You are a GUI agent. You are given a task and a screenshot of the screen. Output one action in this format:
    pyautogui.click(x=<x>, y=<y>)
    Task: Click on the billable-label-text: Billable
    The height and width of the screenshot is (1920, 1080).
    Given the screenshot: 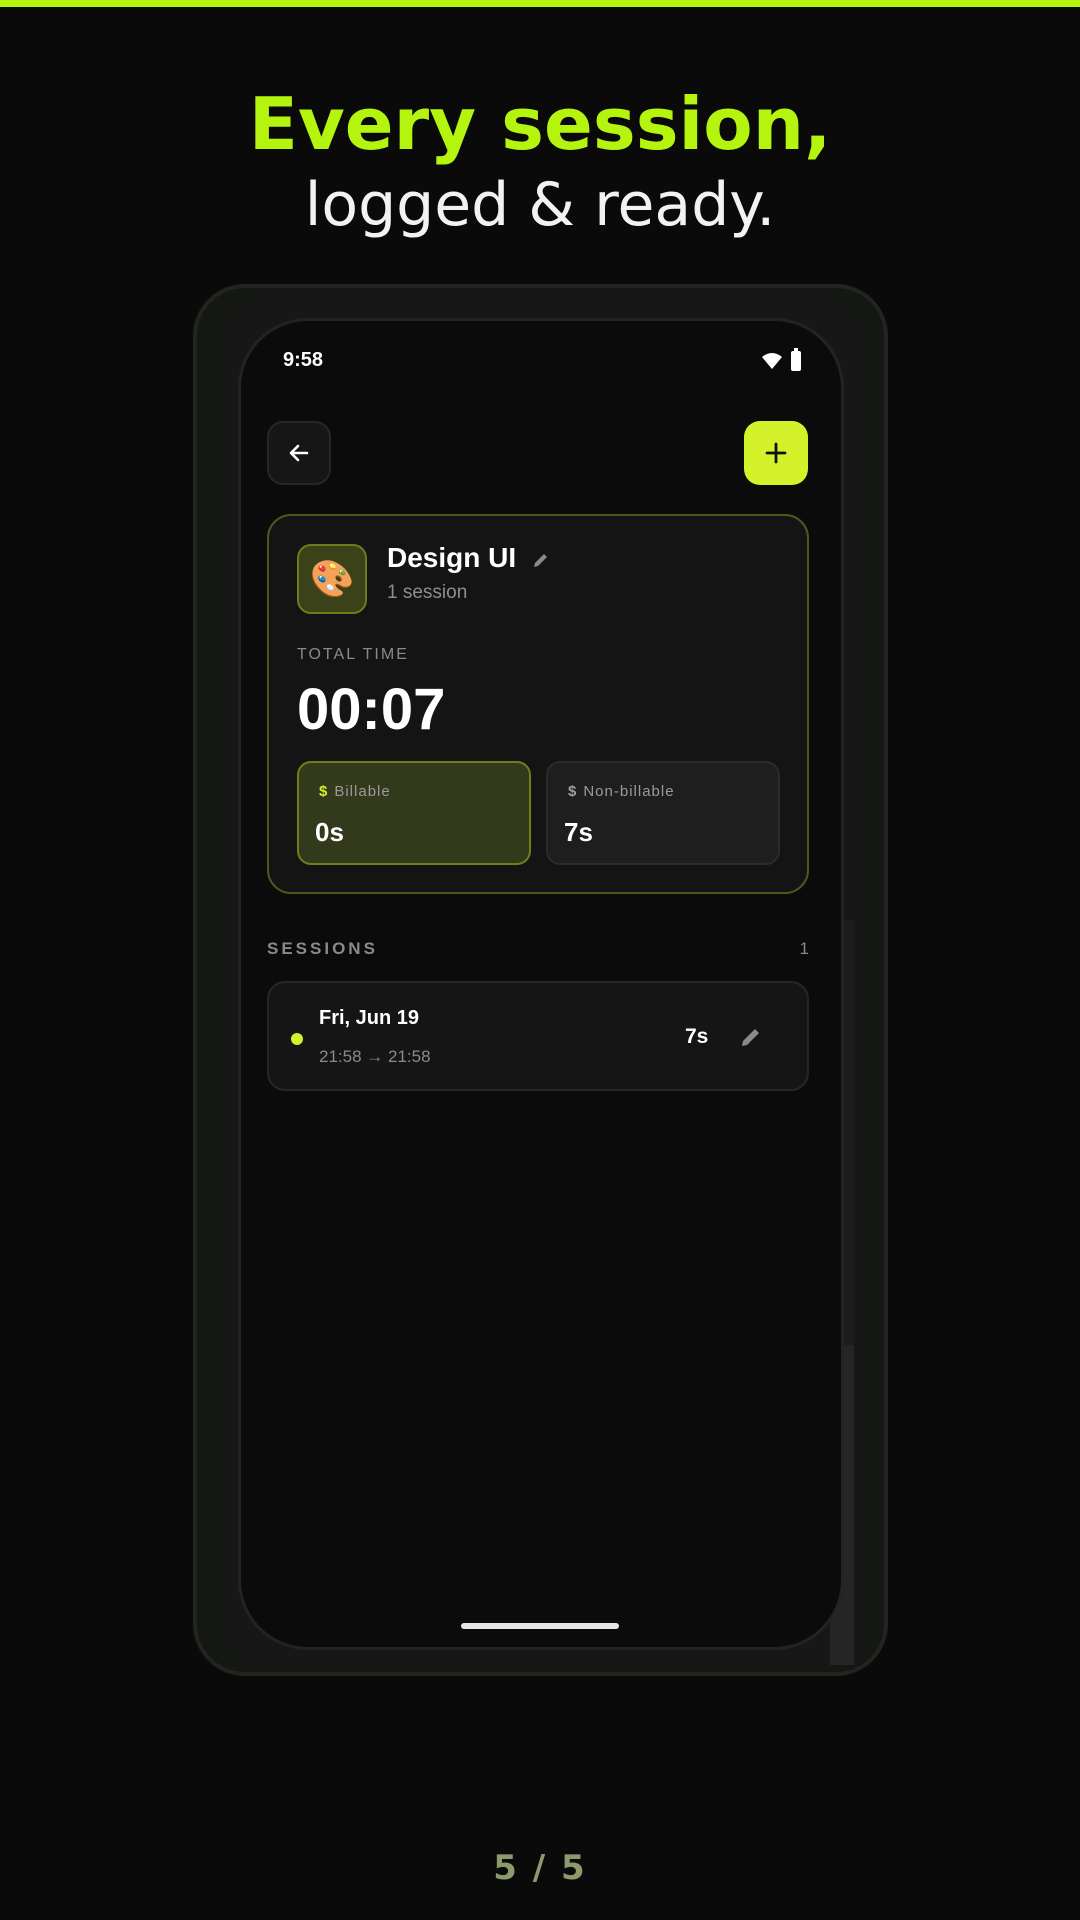 What is the action you would take?
    pyautogui.click(x=362, y=791)
    